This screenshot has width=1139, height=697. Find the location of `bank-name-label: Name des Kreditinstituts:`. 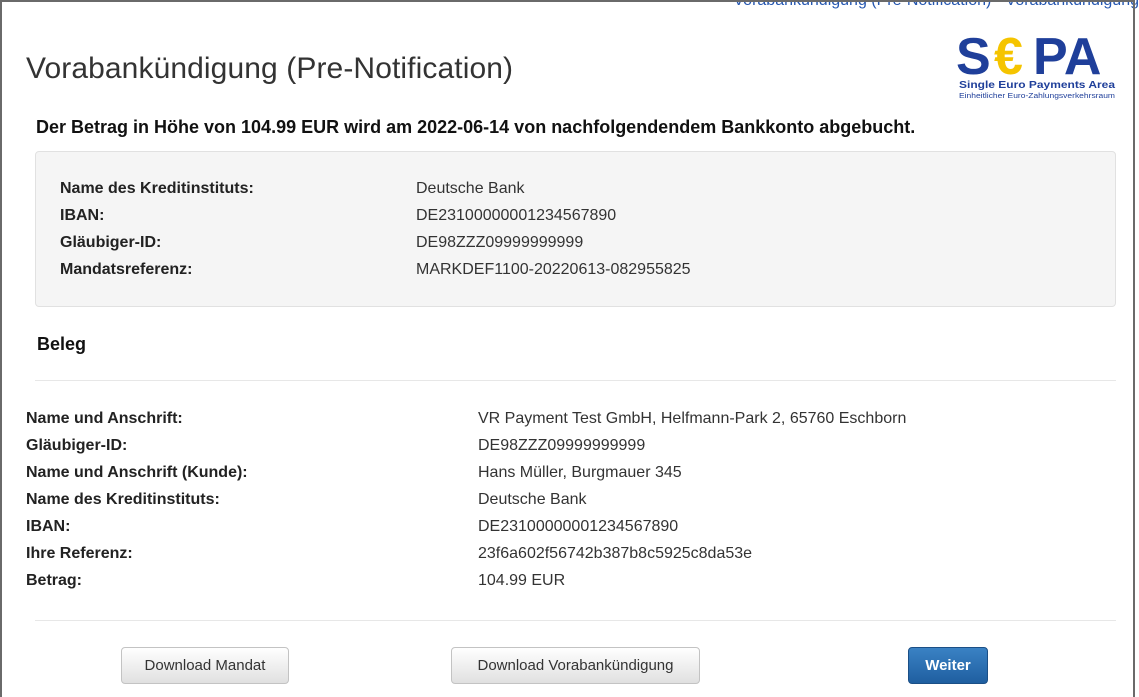

bank-name-label: Name des Kreditinstituts: is located at coordinates (157, 188).